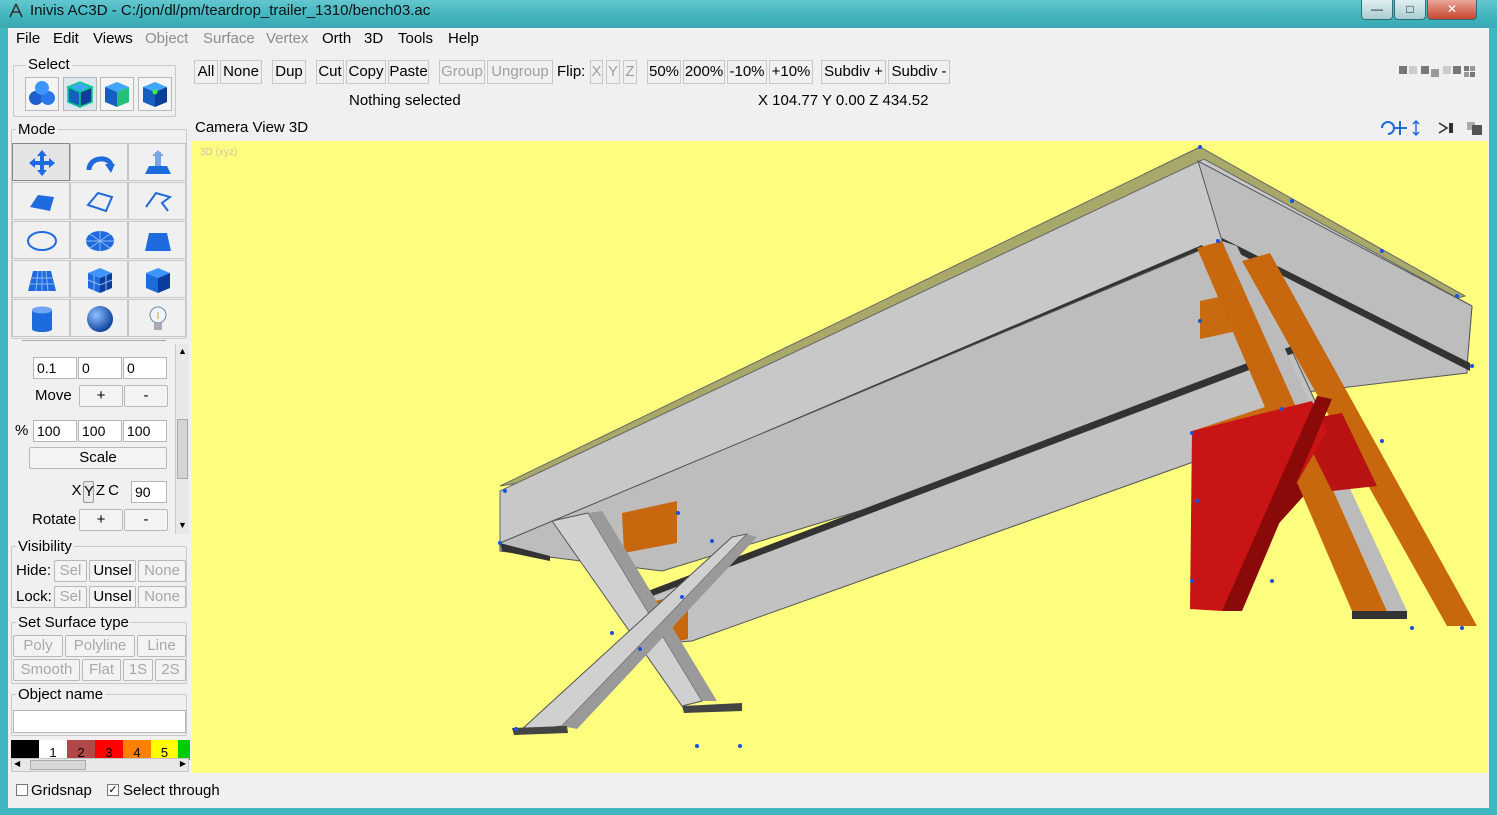 Image resolution: width=1497 pixels, height=815 pixels. I want to click on axis-z-toggle: Z, so click(100, 492).